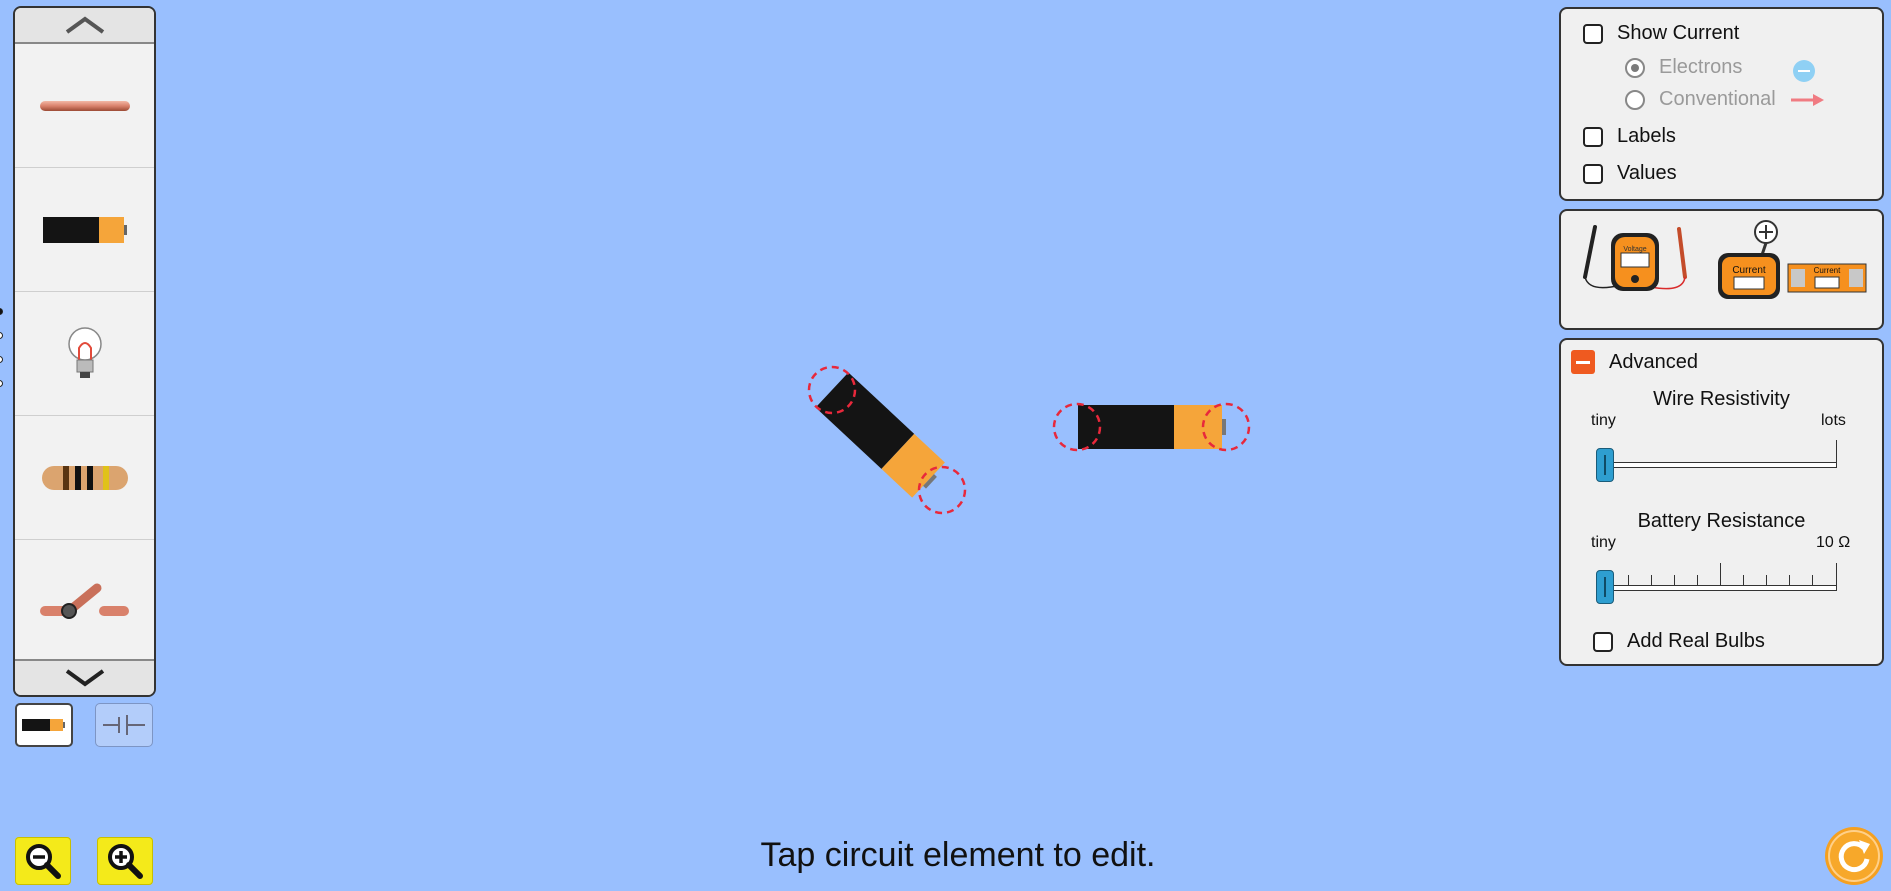 The image size is (1891, 891). Describe the element at coordinates (1701, 67) in the screenshot. I see `electrons-label: Electrons` at that location.